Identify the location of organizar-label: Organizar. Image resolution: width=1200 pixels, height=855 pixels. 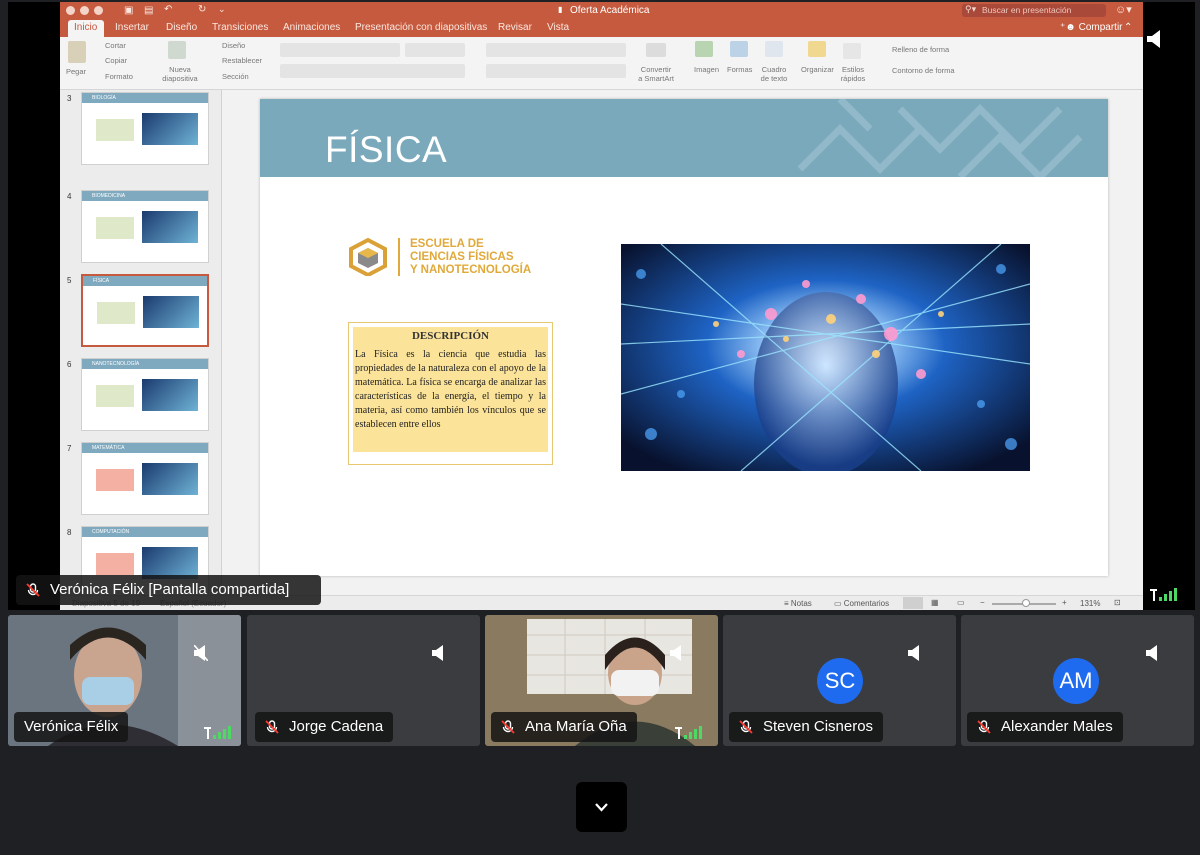
(817, 69).